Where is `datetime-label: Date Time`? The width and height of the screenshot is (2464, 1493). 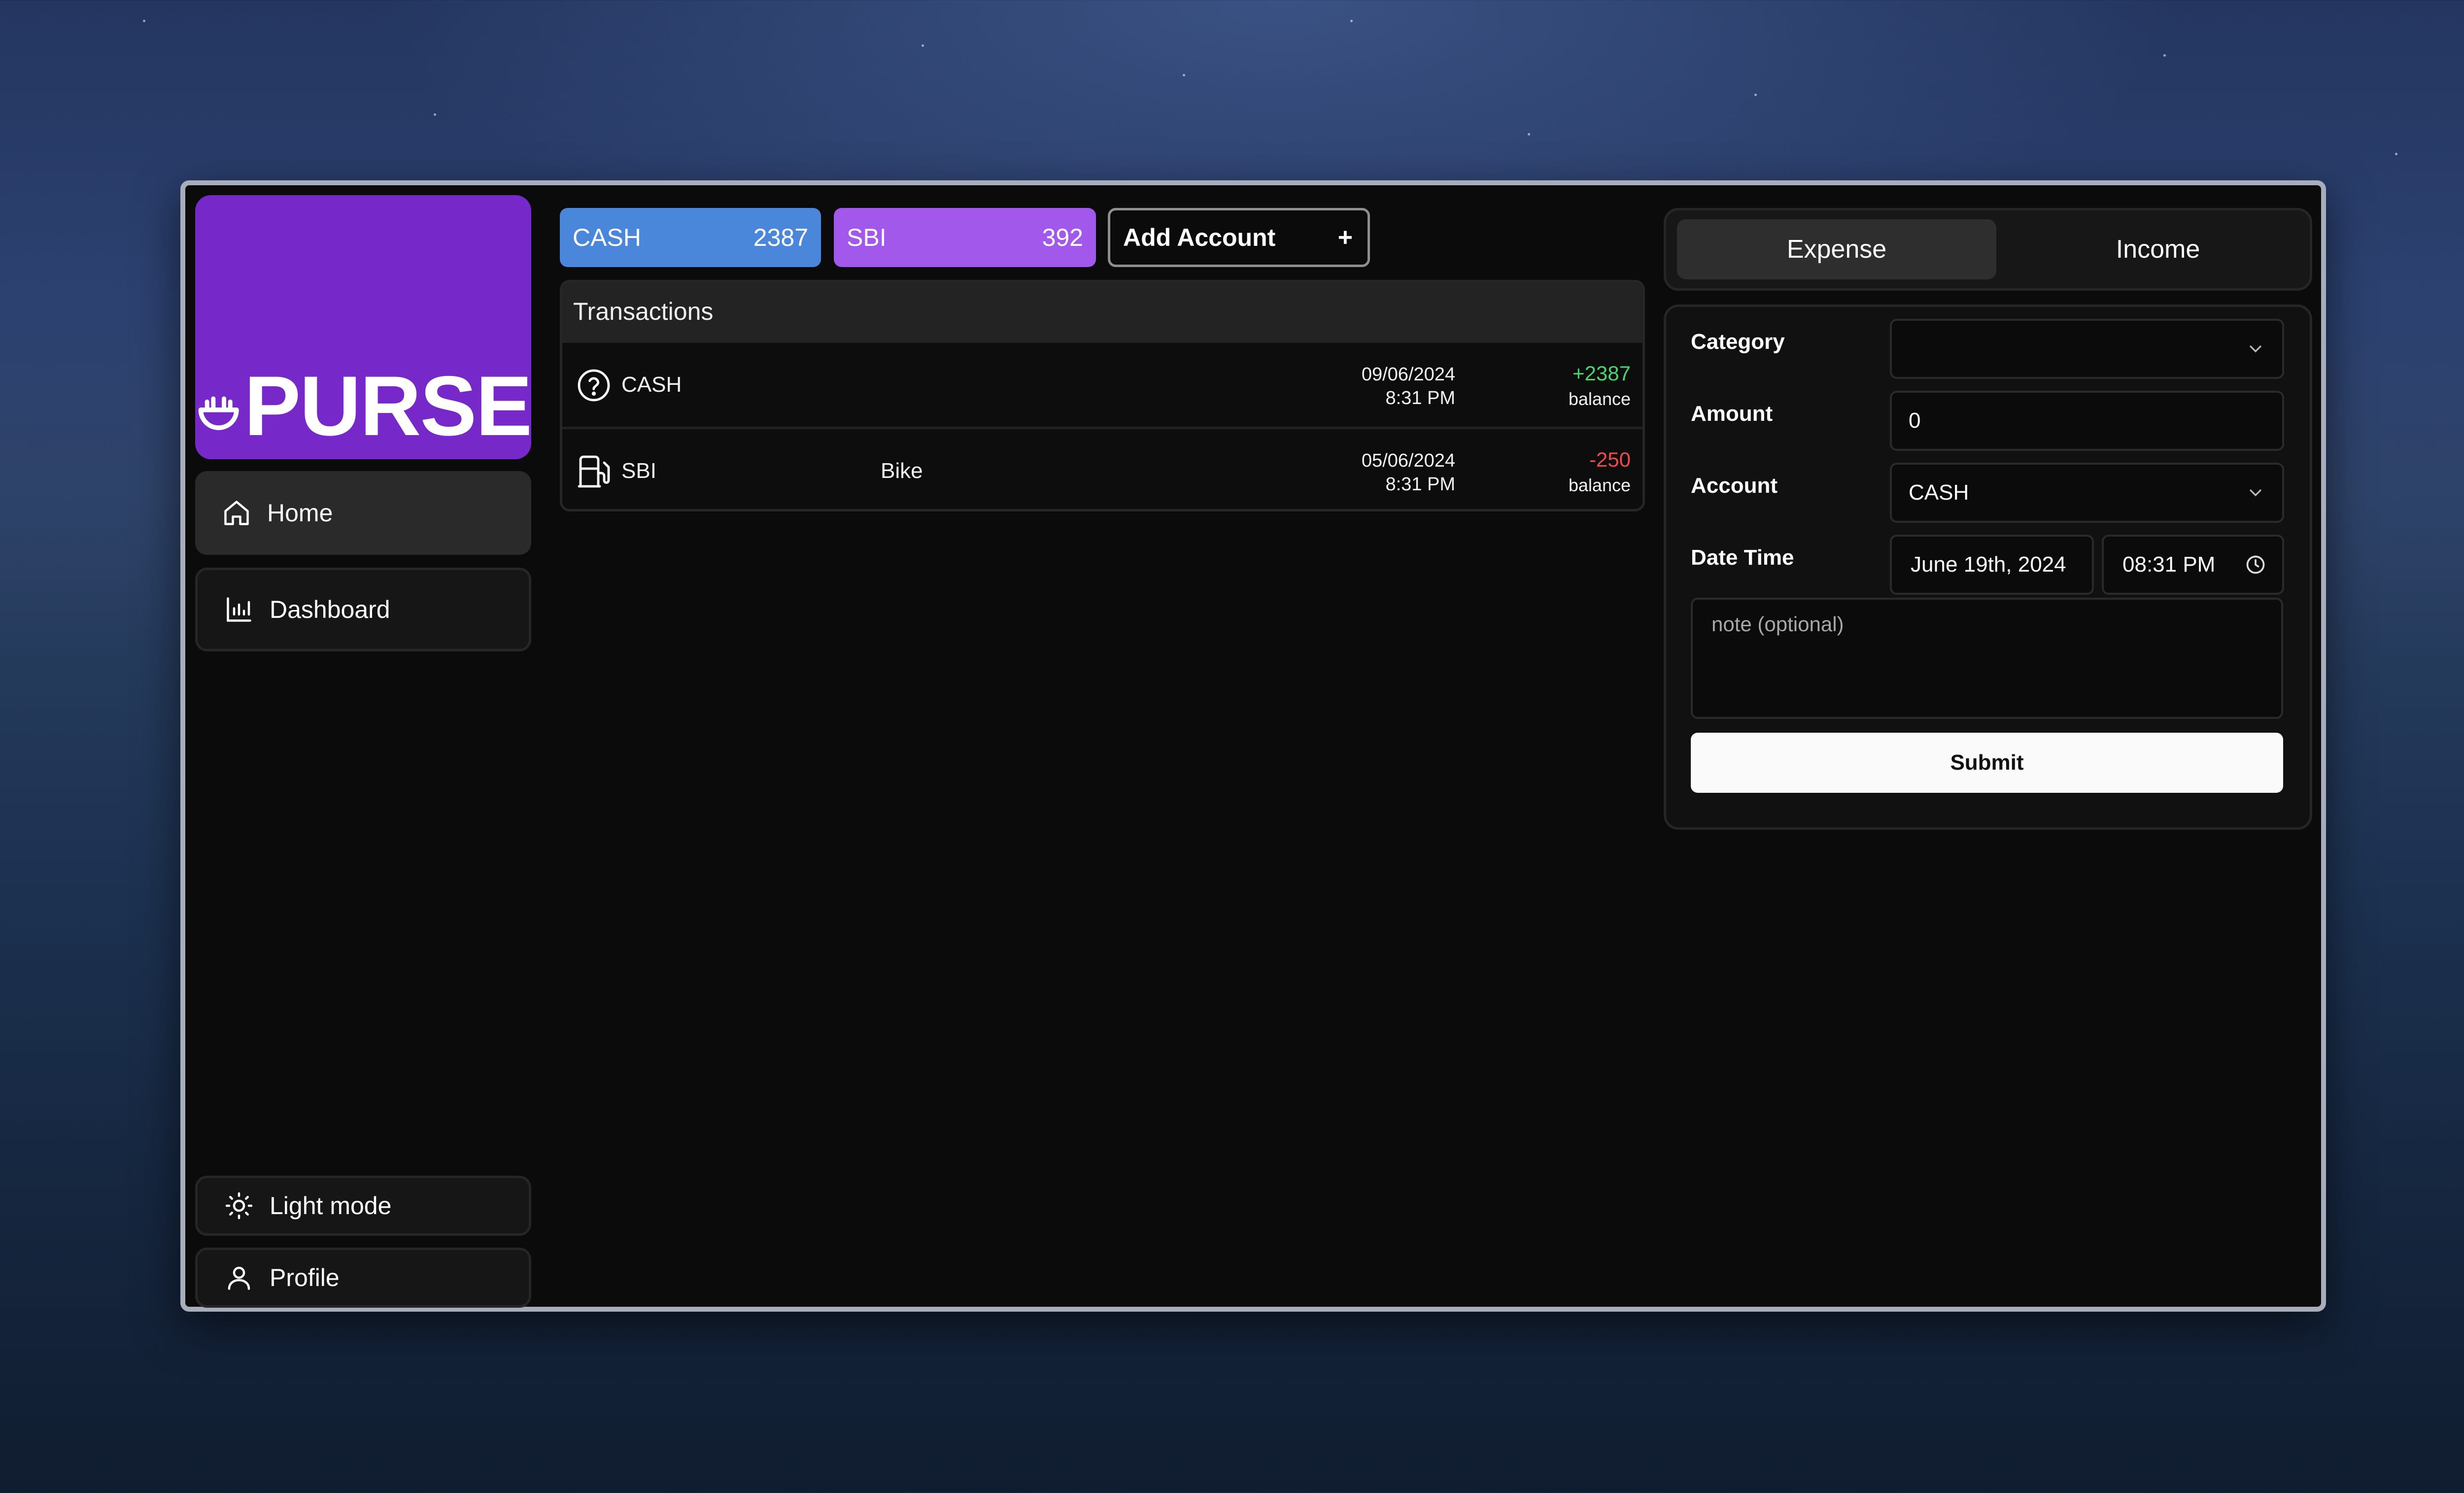 datetime-label: Date Time is located at coordinates (1742, 558).